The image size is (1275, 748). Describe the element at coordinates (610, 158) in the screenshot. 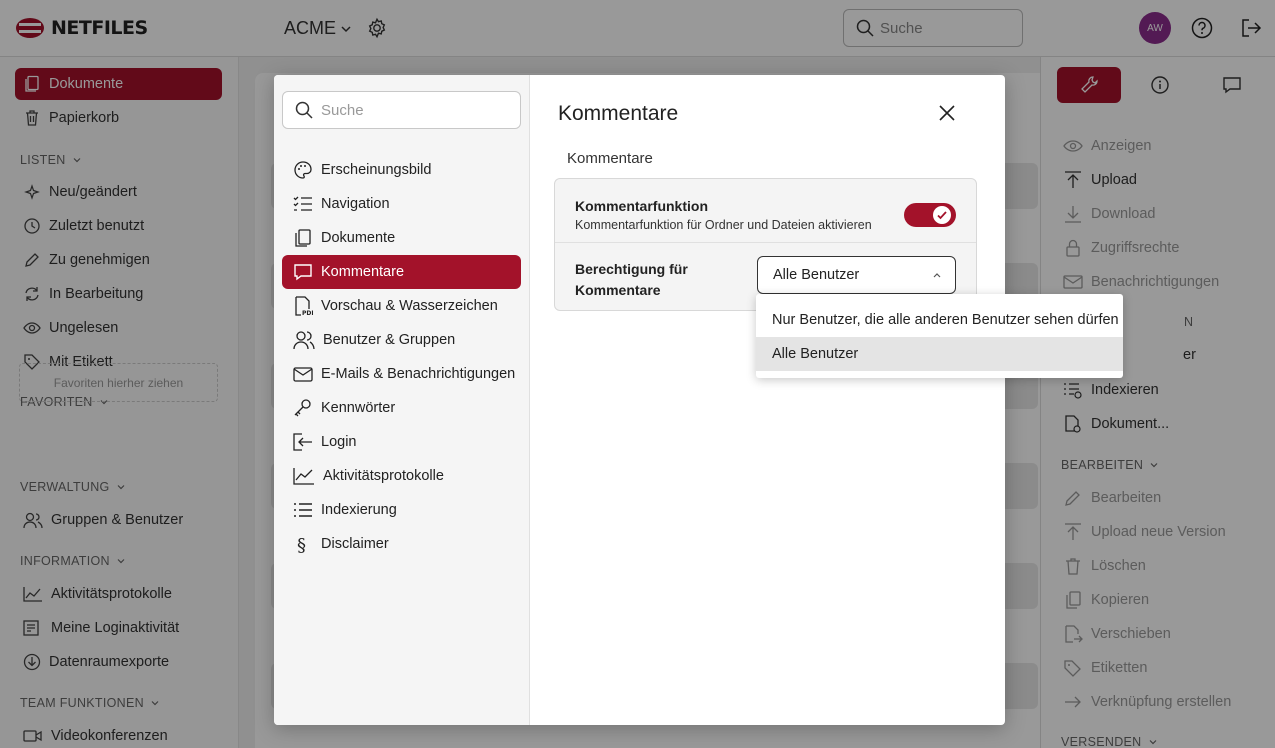

I see `section-subtitle: Kommentare` at that location.